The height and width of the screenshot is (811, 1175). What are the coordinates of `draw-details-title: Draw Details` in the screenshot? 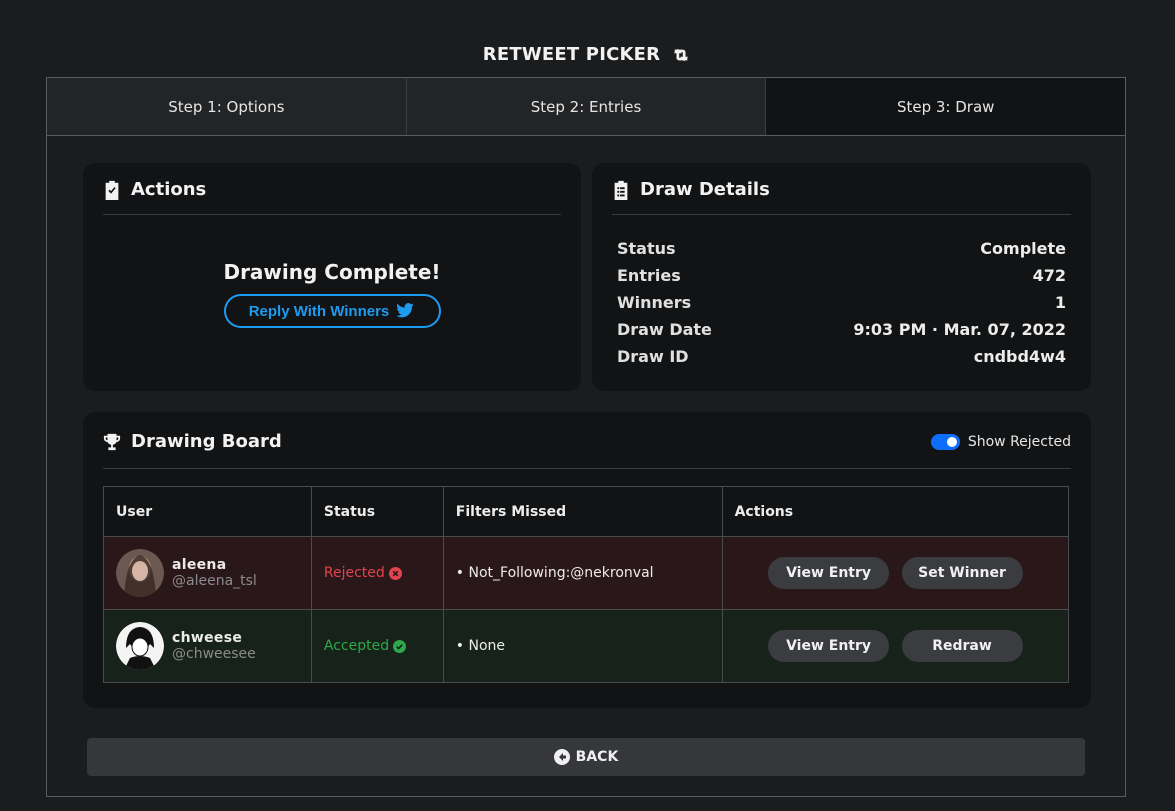 It's located at (705, 189).